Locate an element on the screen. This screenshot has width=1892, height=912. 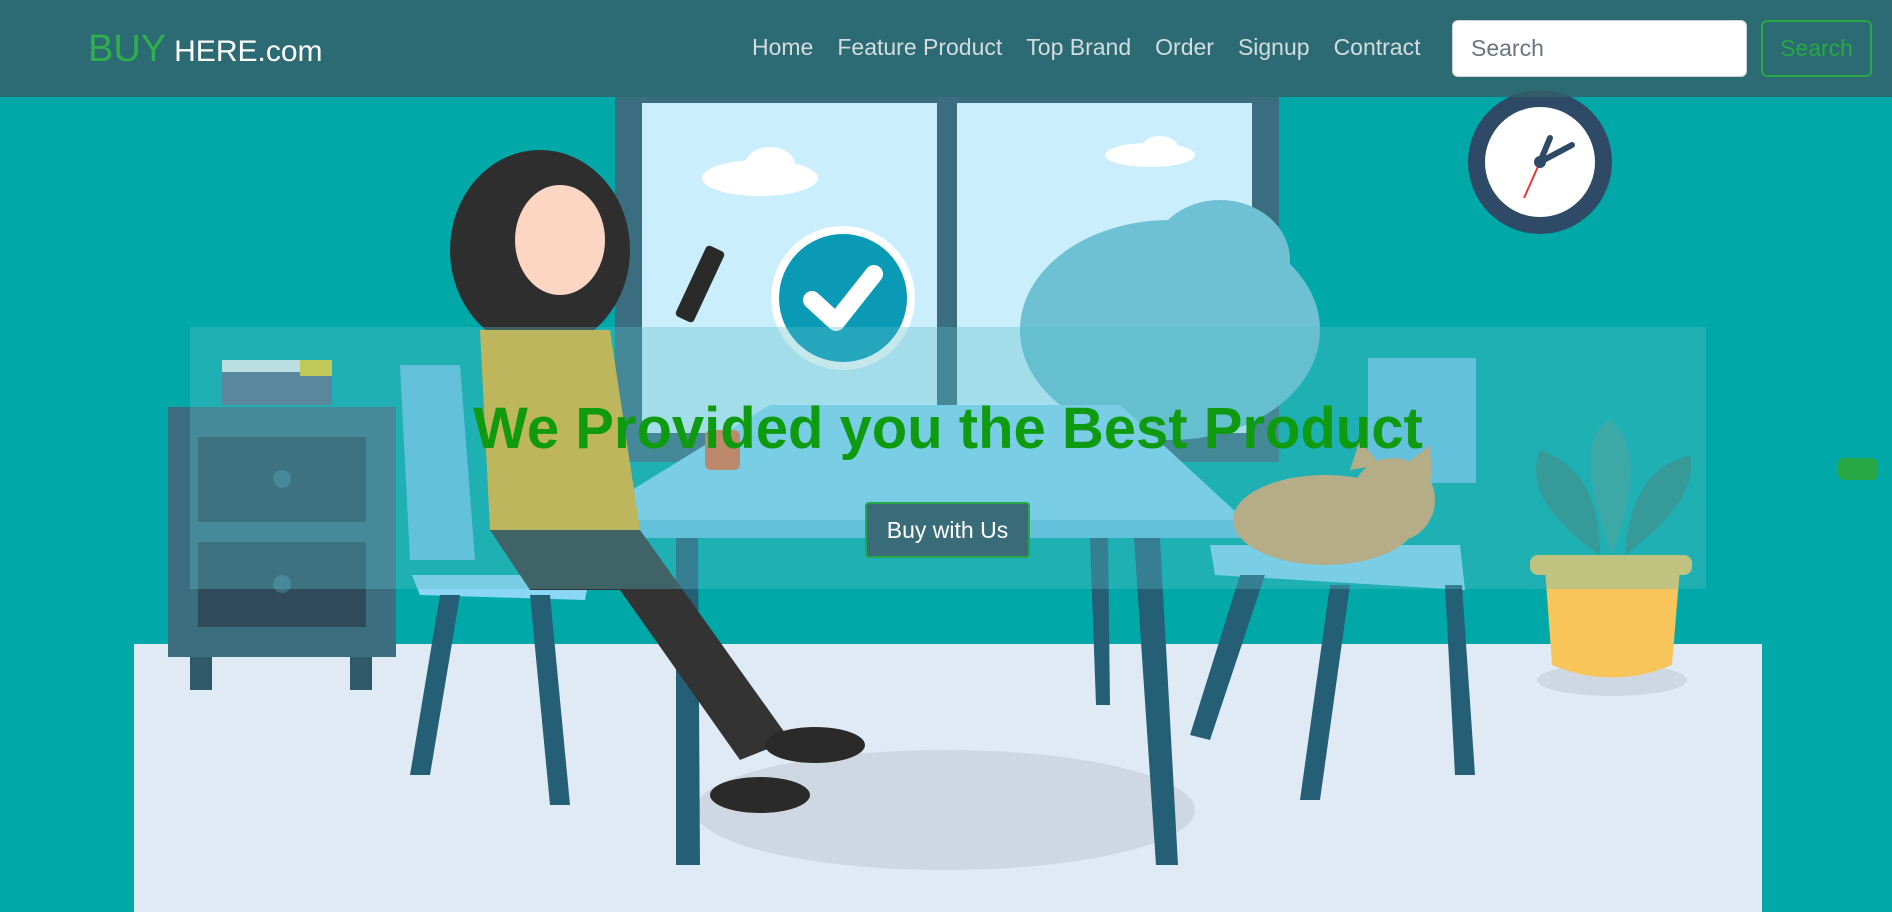
hero-headline: We Provided you the Best Product is located at coordinates (948, 428).